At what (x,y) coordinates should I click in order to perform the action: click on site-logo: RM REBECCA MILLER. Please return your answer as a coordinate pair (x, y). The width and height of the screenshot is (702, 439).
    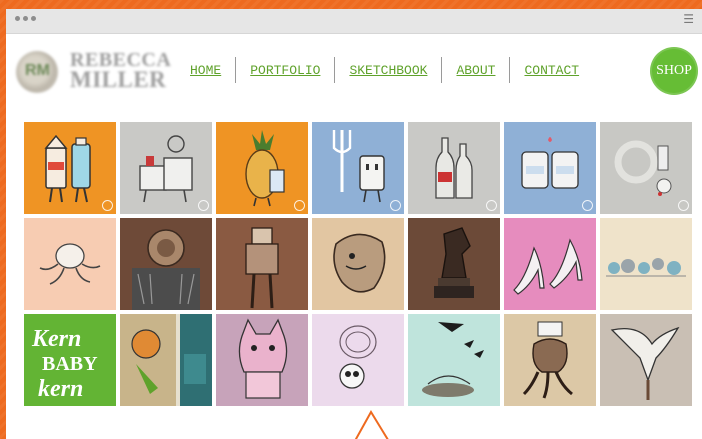
    Looking at the image, I should click on (92, 73).